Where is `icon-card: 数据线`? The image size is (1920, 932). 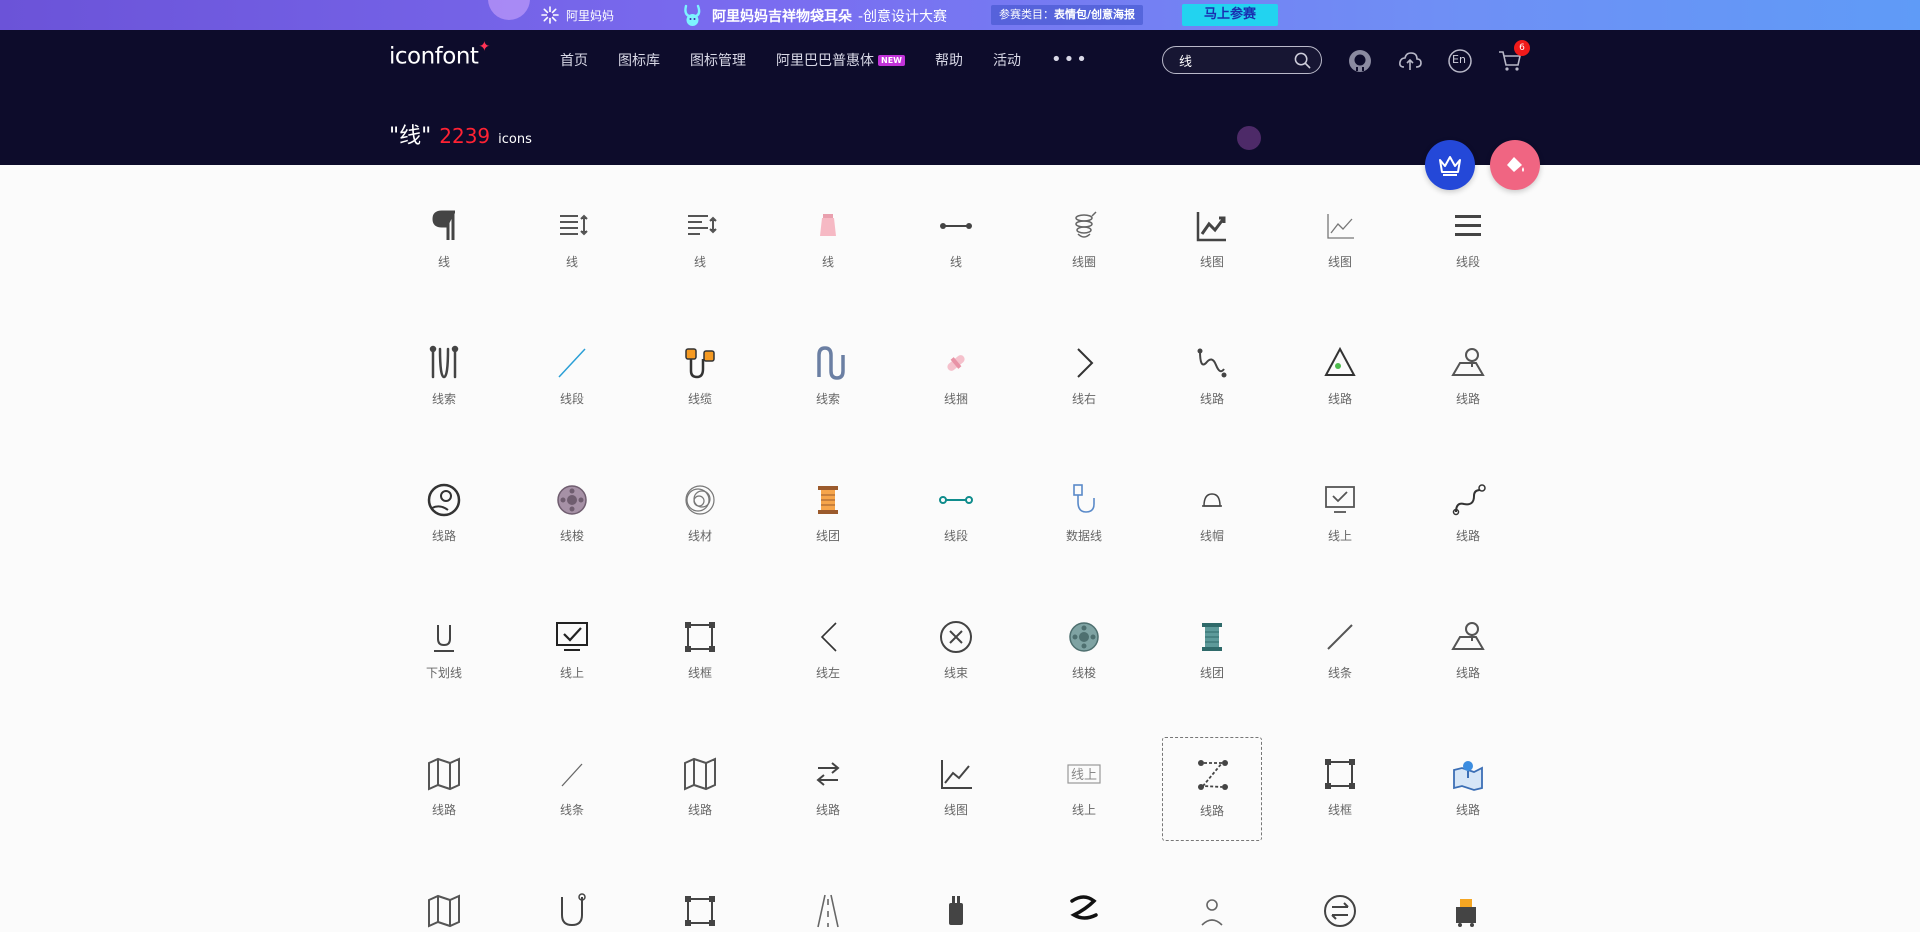 icon-card: 数据线 is located at coordinates (1084, 515).